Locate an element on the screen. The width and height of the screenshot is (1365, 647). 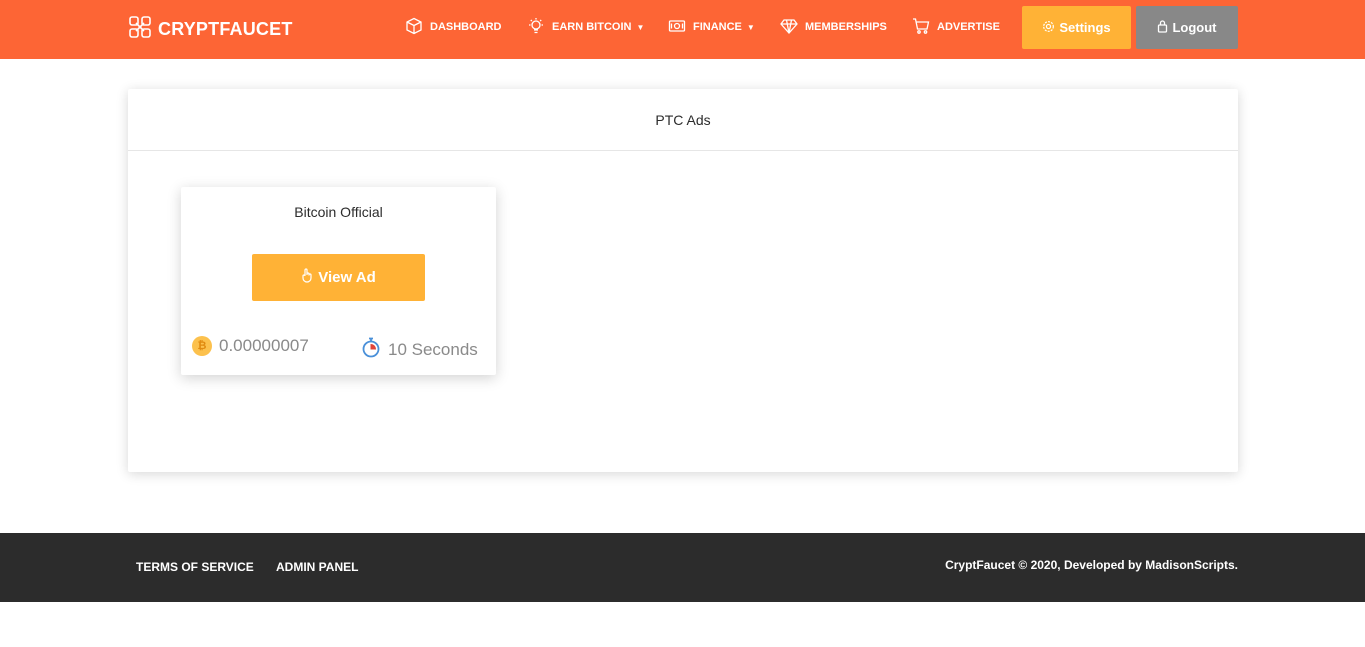
brand-logo: CRYPTFAUCET is located at coordinates (210, 29).